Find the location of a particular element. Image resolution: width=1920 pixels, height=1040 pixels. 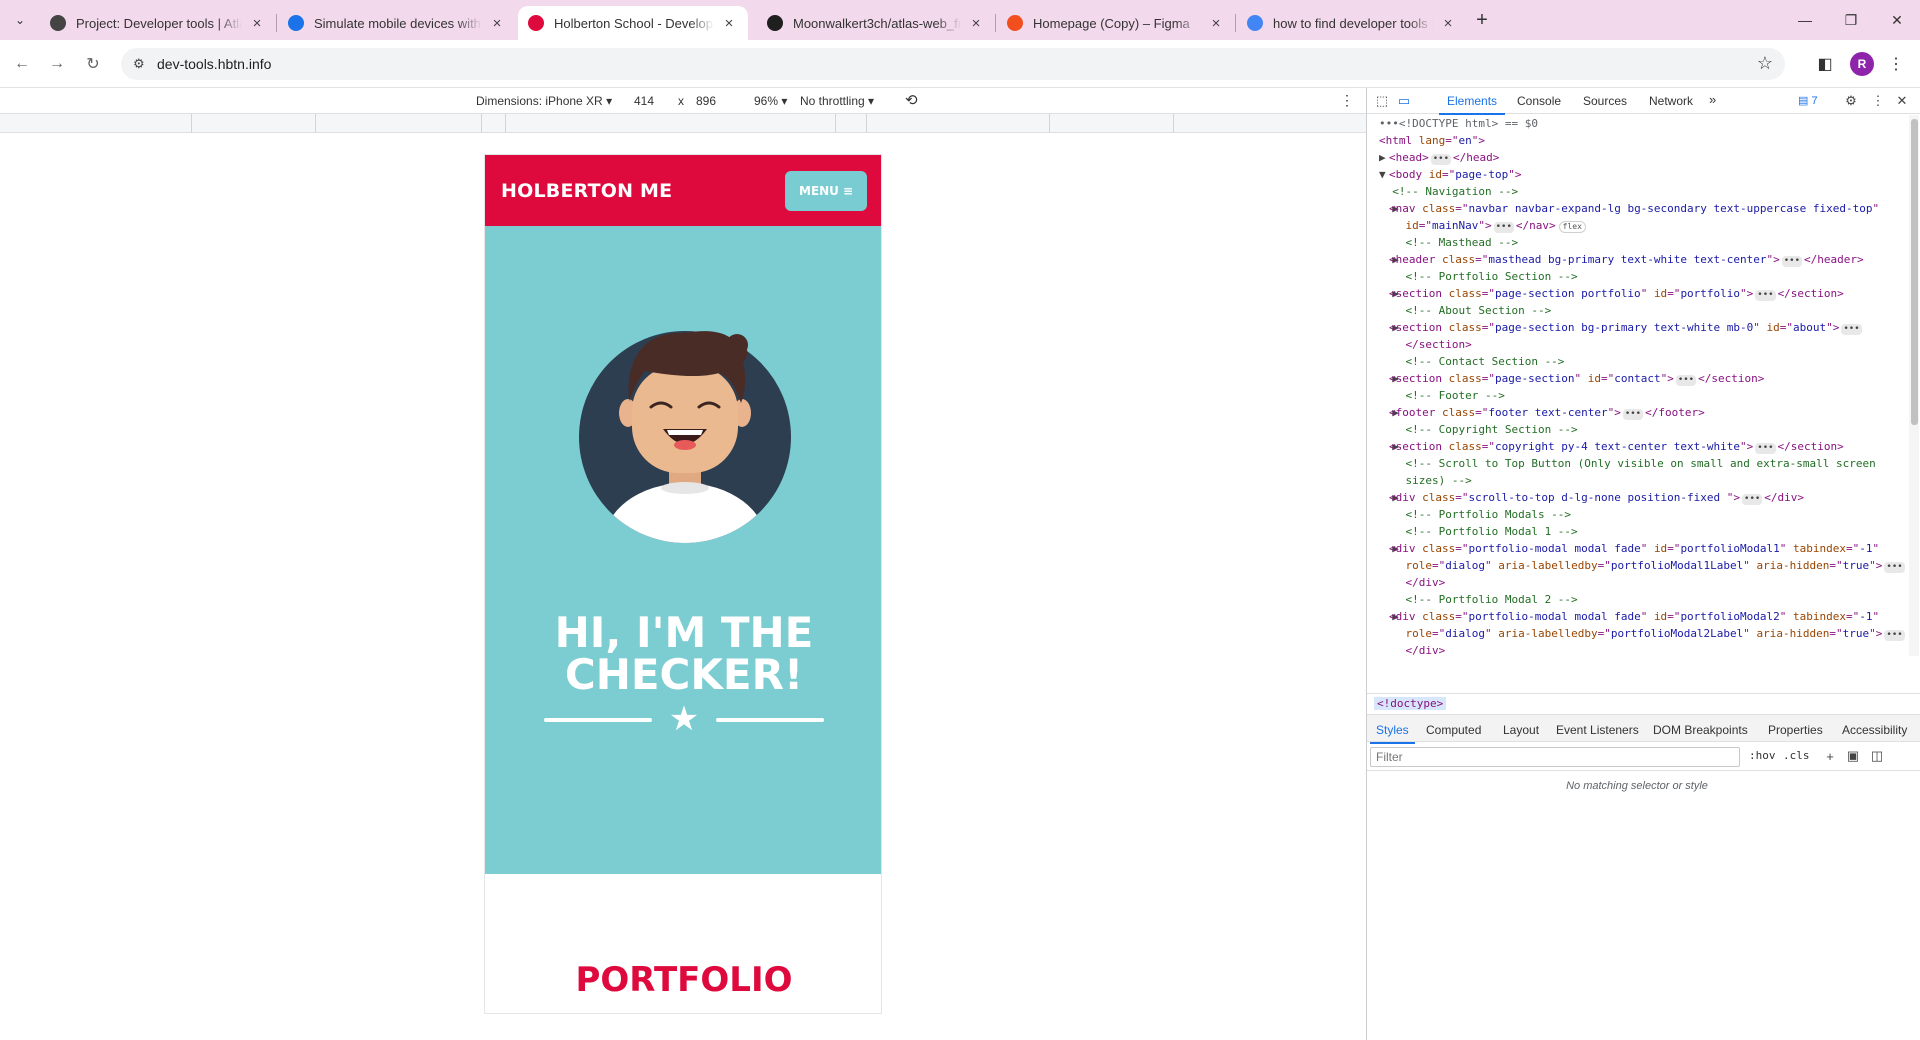

menu-button: MENU ≡ is located at coordinates (826, 191).